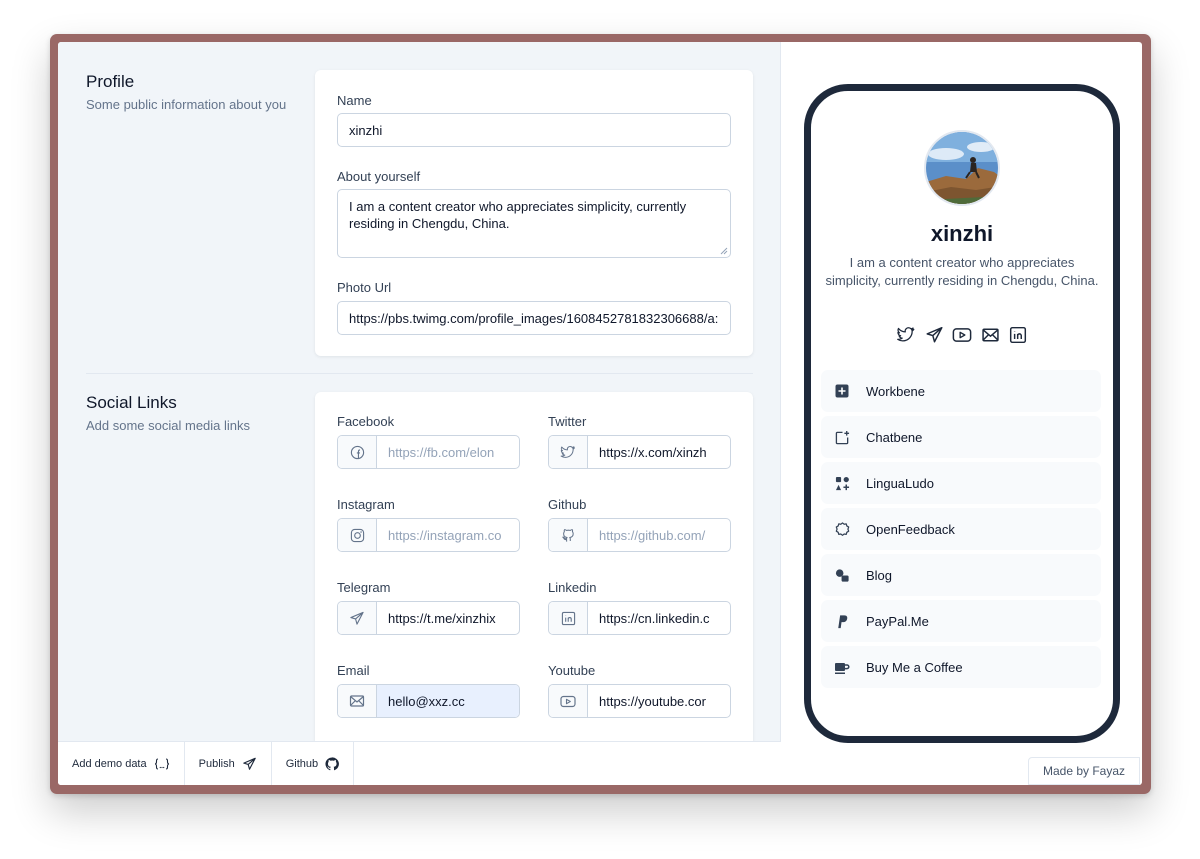  I want to click on github-button-label: Github, so click(302, 763).